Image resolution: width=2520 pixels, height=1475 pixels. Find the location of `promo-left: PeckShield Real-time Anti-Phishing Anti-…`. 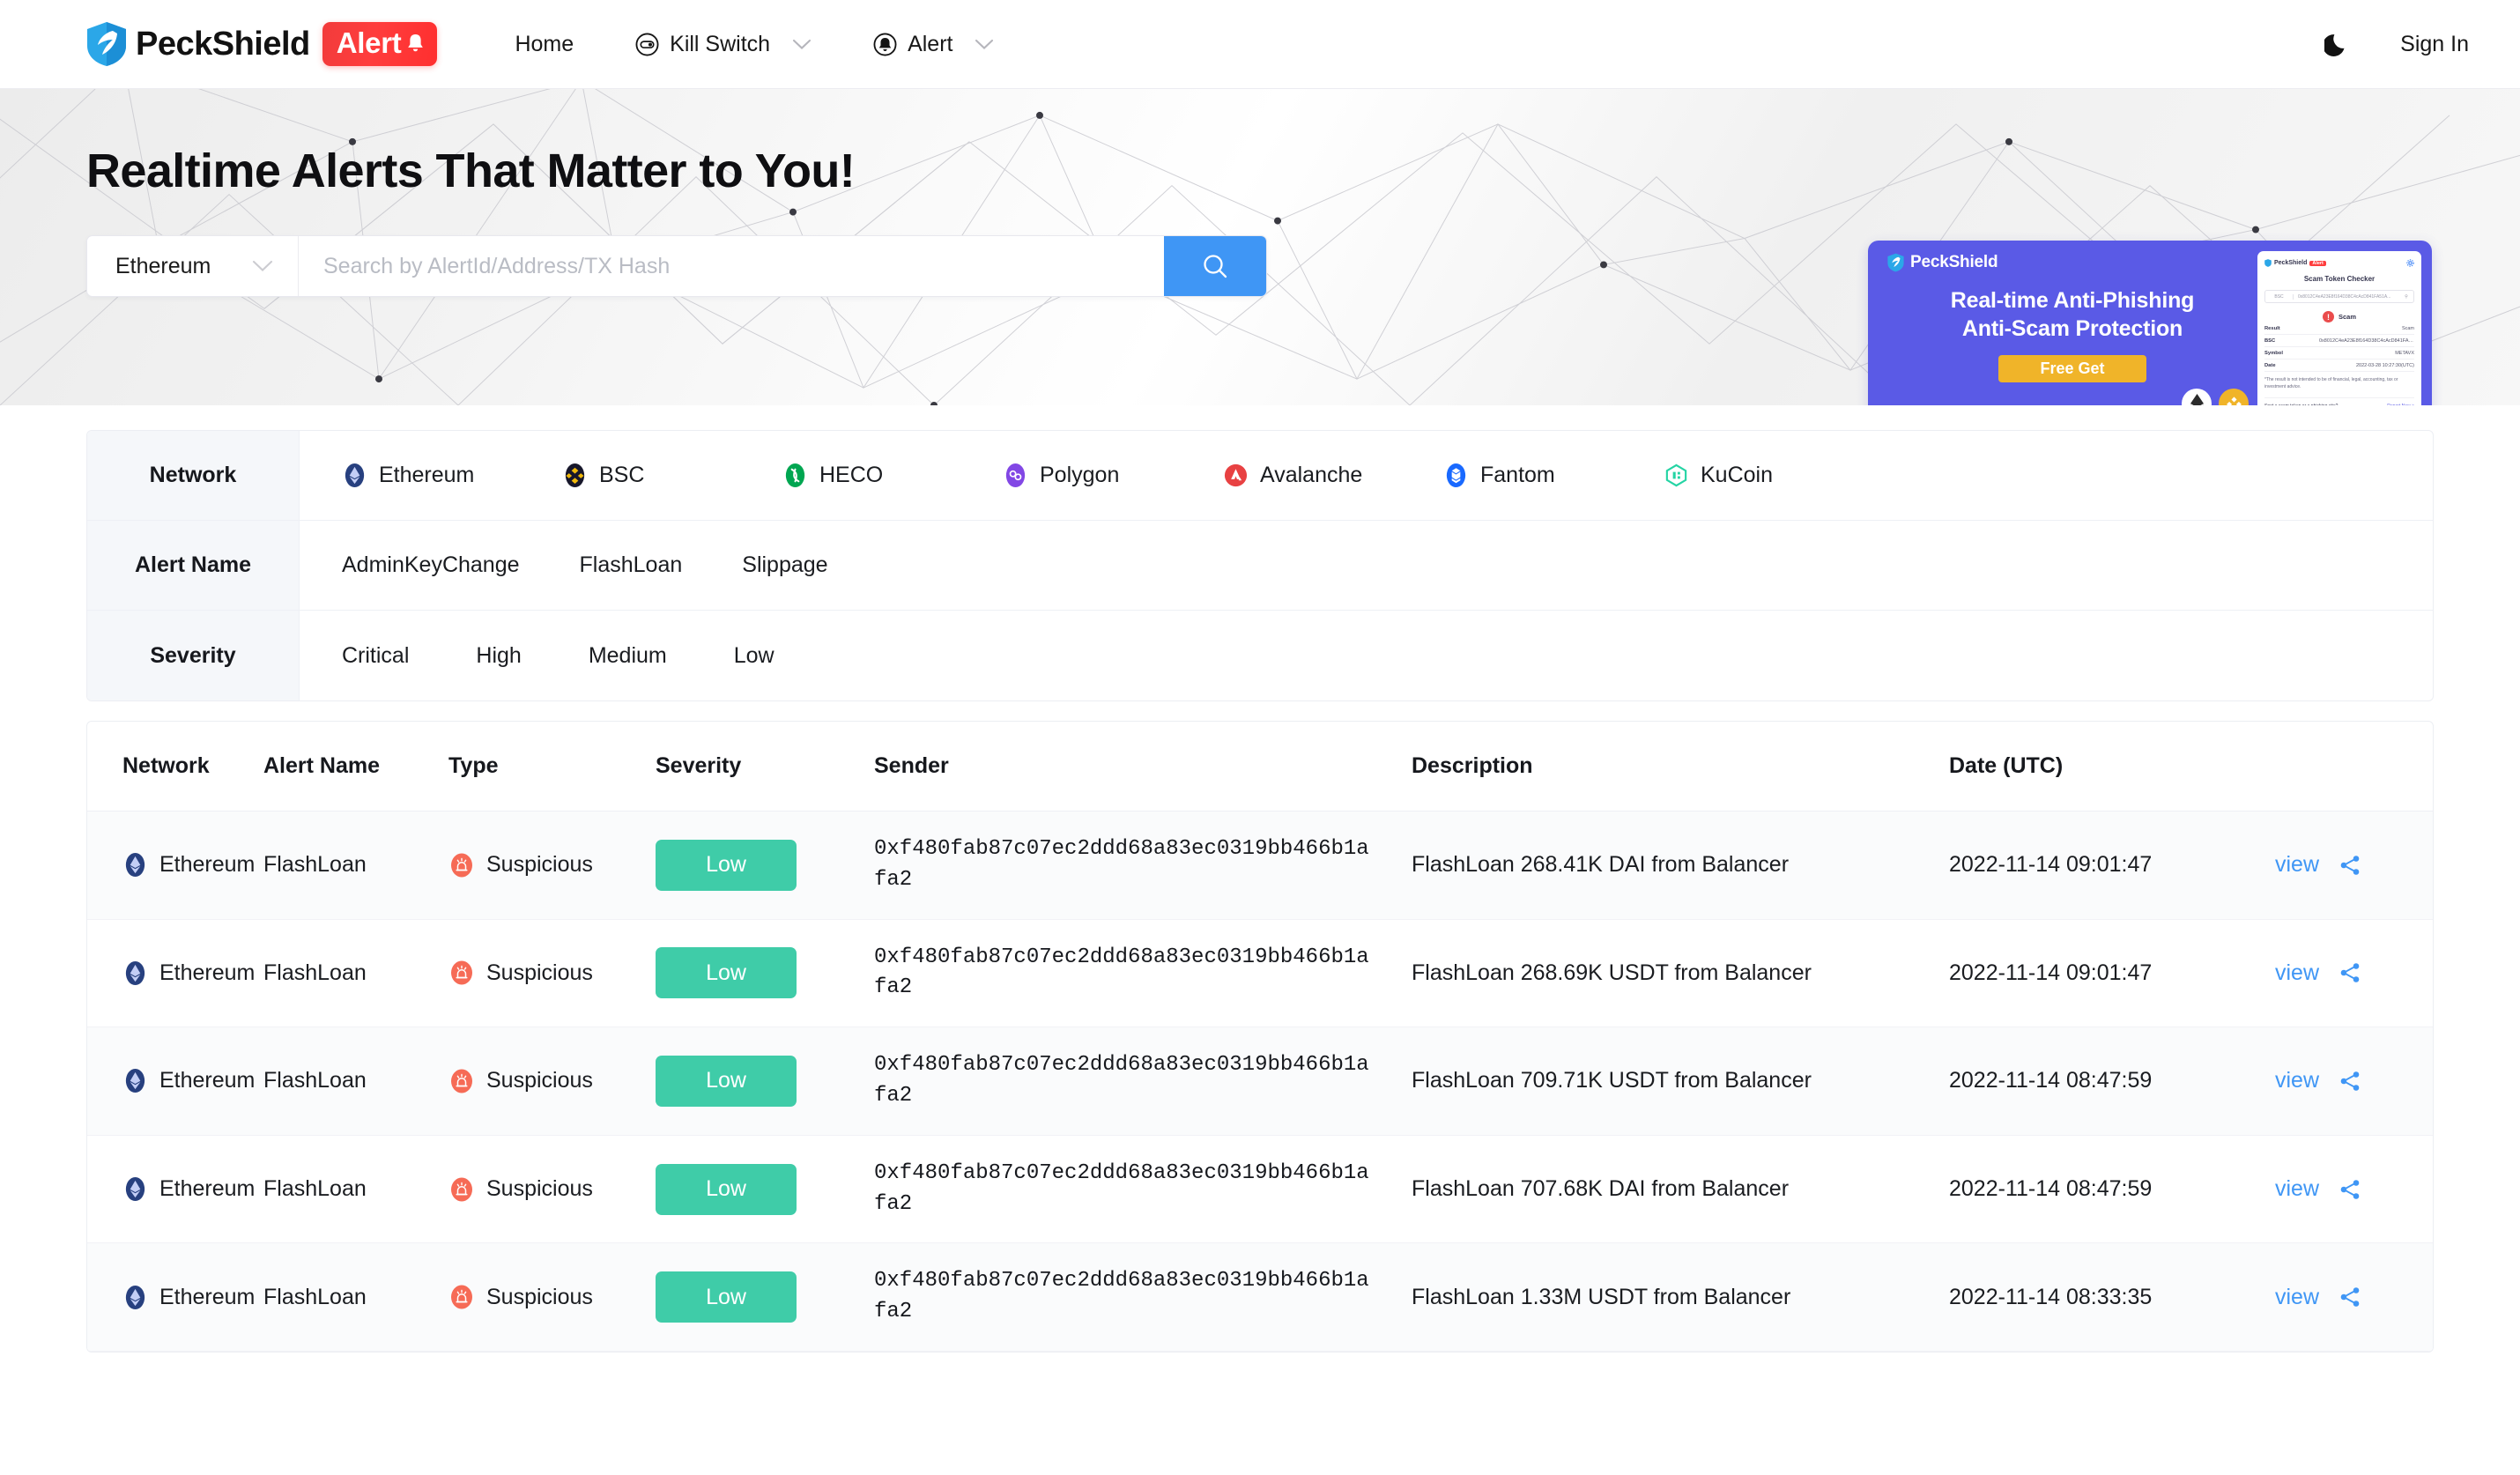

promo-left: PeckShield Real-time Anti-Phishing Anti-… is located at coordinates (2062, 323).